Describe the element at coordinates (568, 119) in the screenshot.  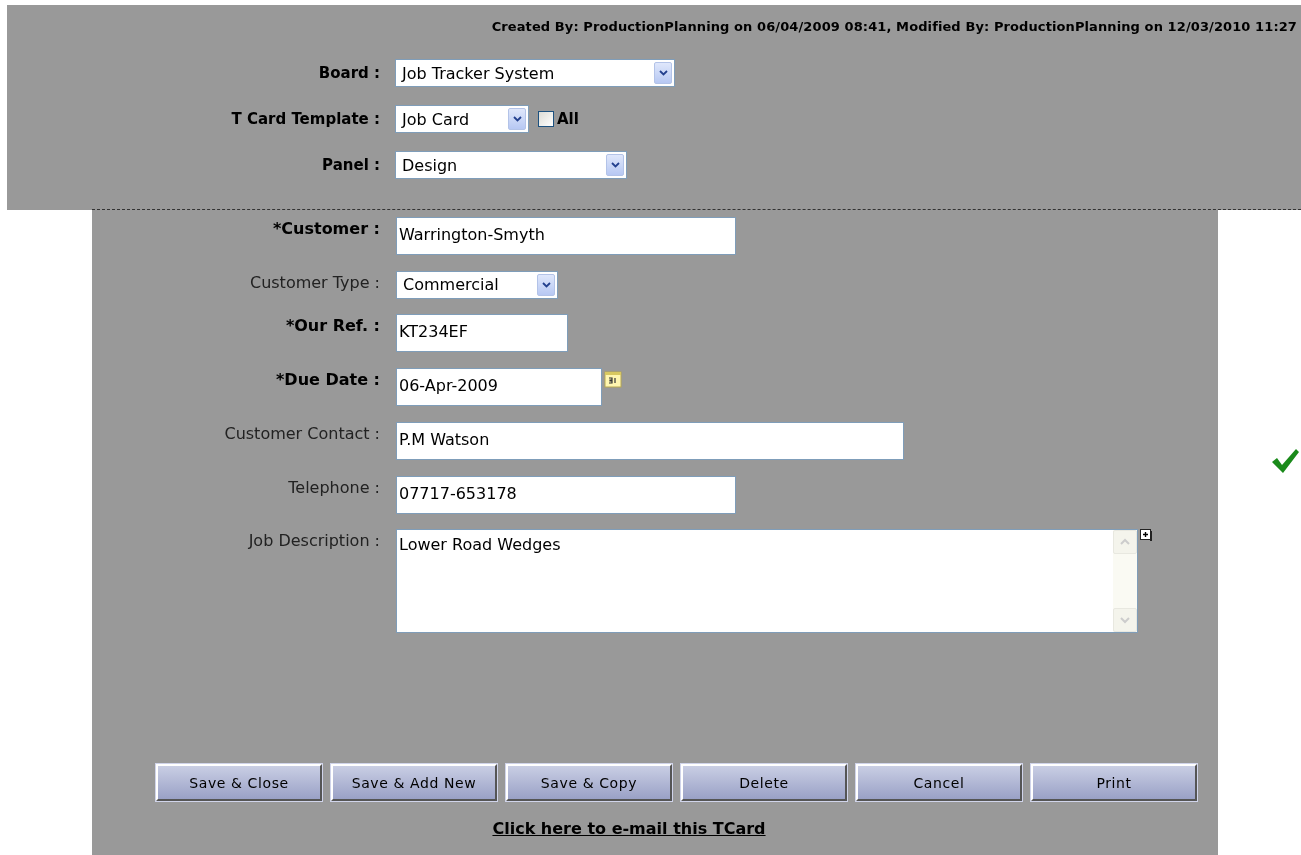
I see `checkbox-label: All` at that location.